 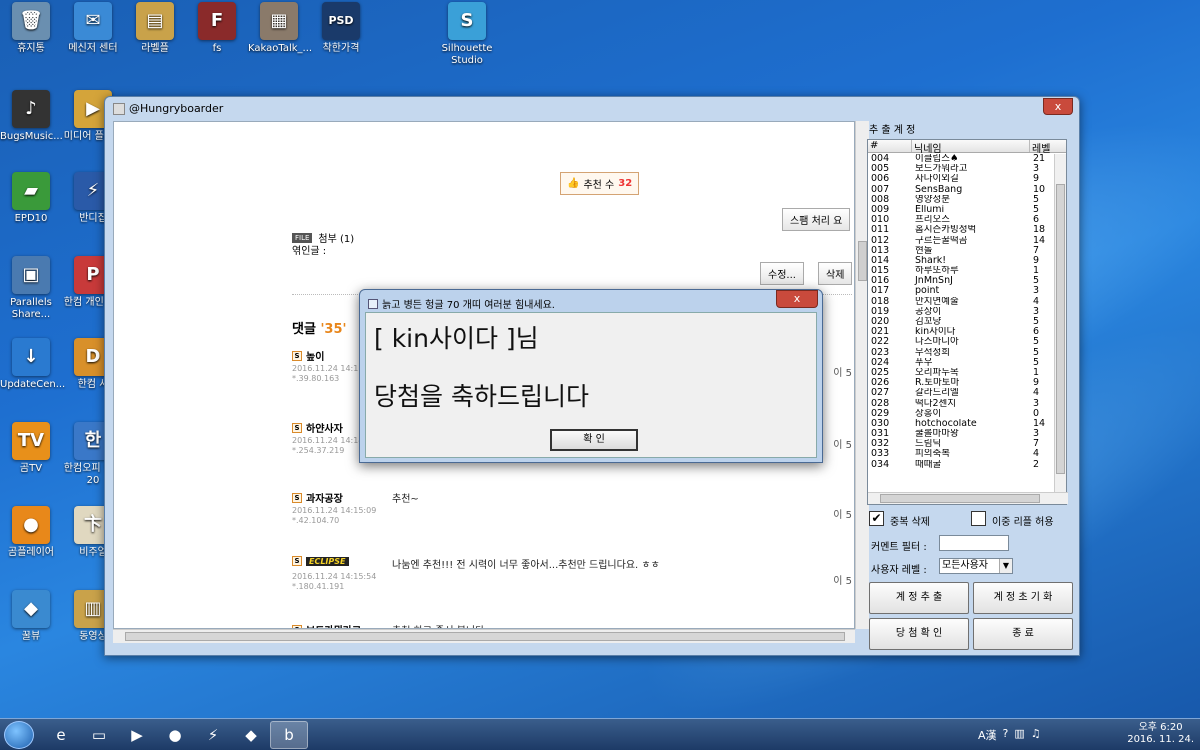 What do you see at coordinates (31, 616) in the screenshot?
I see `desktop-icon: ◆ 꿀뷰` at bounding box center [31, 616].